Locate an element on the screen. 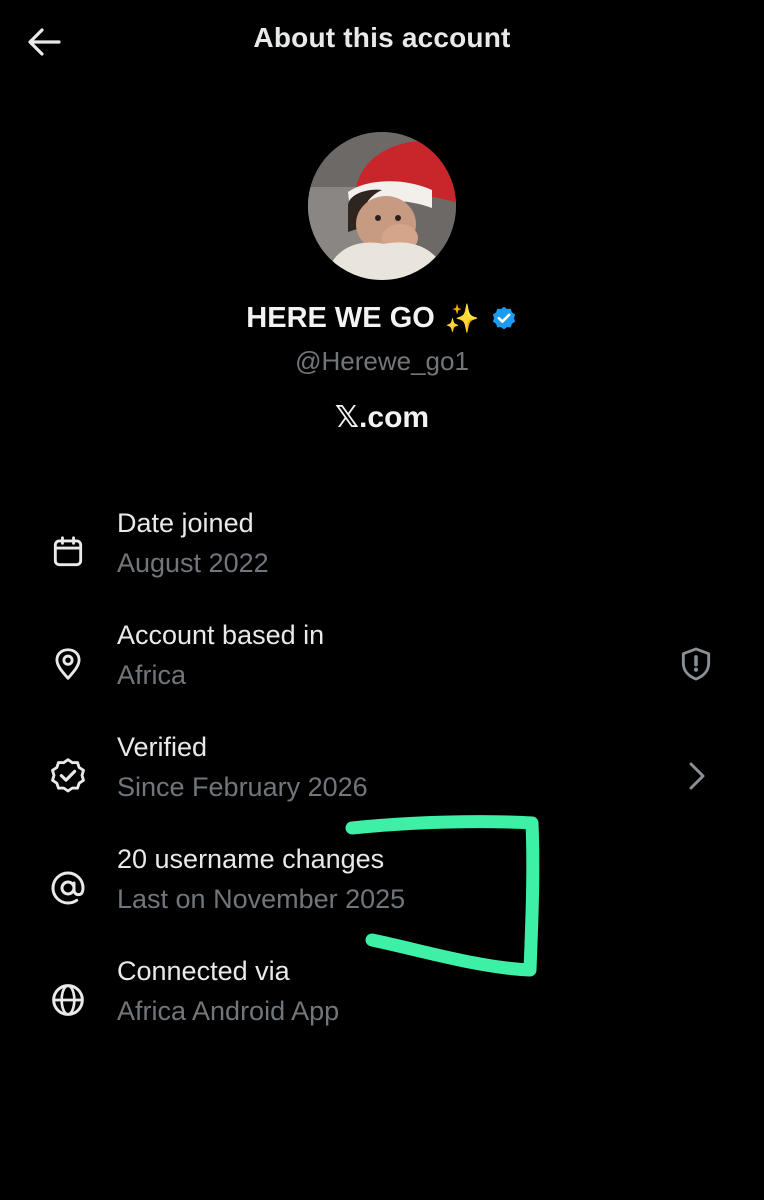  date-joined-row: Date joined August 2022 is located at coordinates (382, 554).